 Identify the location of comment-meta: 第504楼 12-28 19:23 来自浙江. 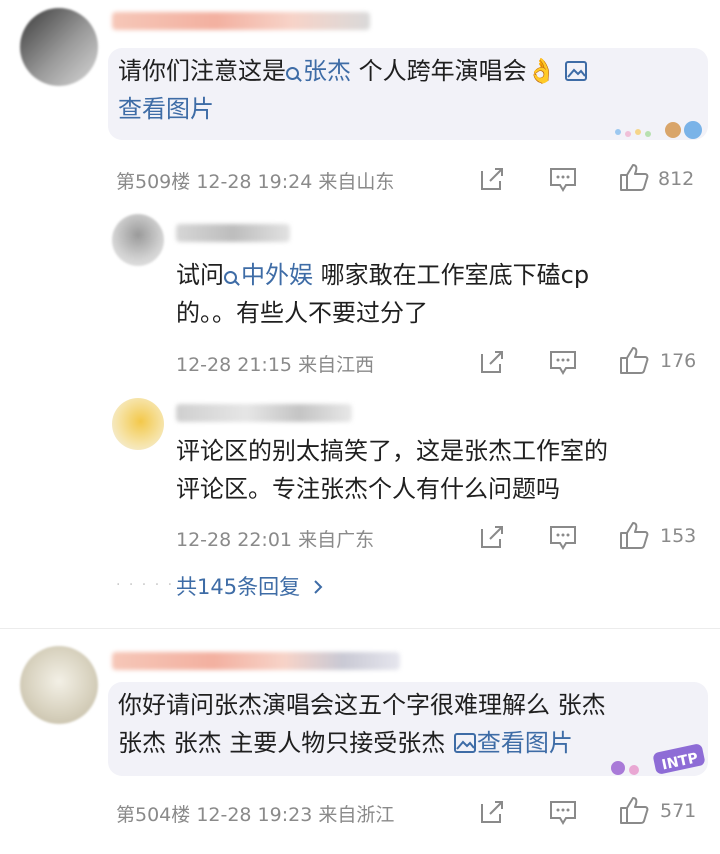
(255, 815).